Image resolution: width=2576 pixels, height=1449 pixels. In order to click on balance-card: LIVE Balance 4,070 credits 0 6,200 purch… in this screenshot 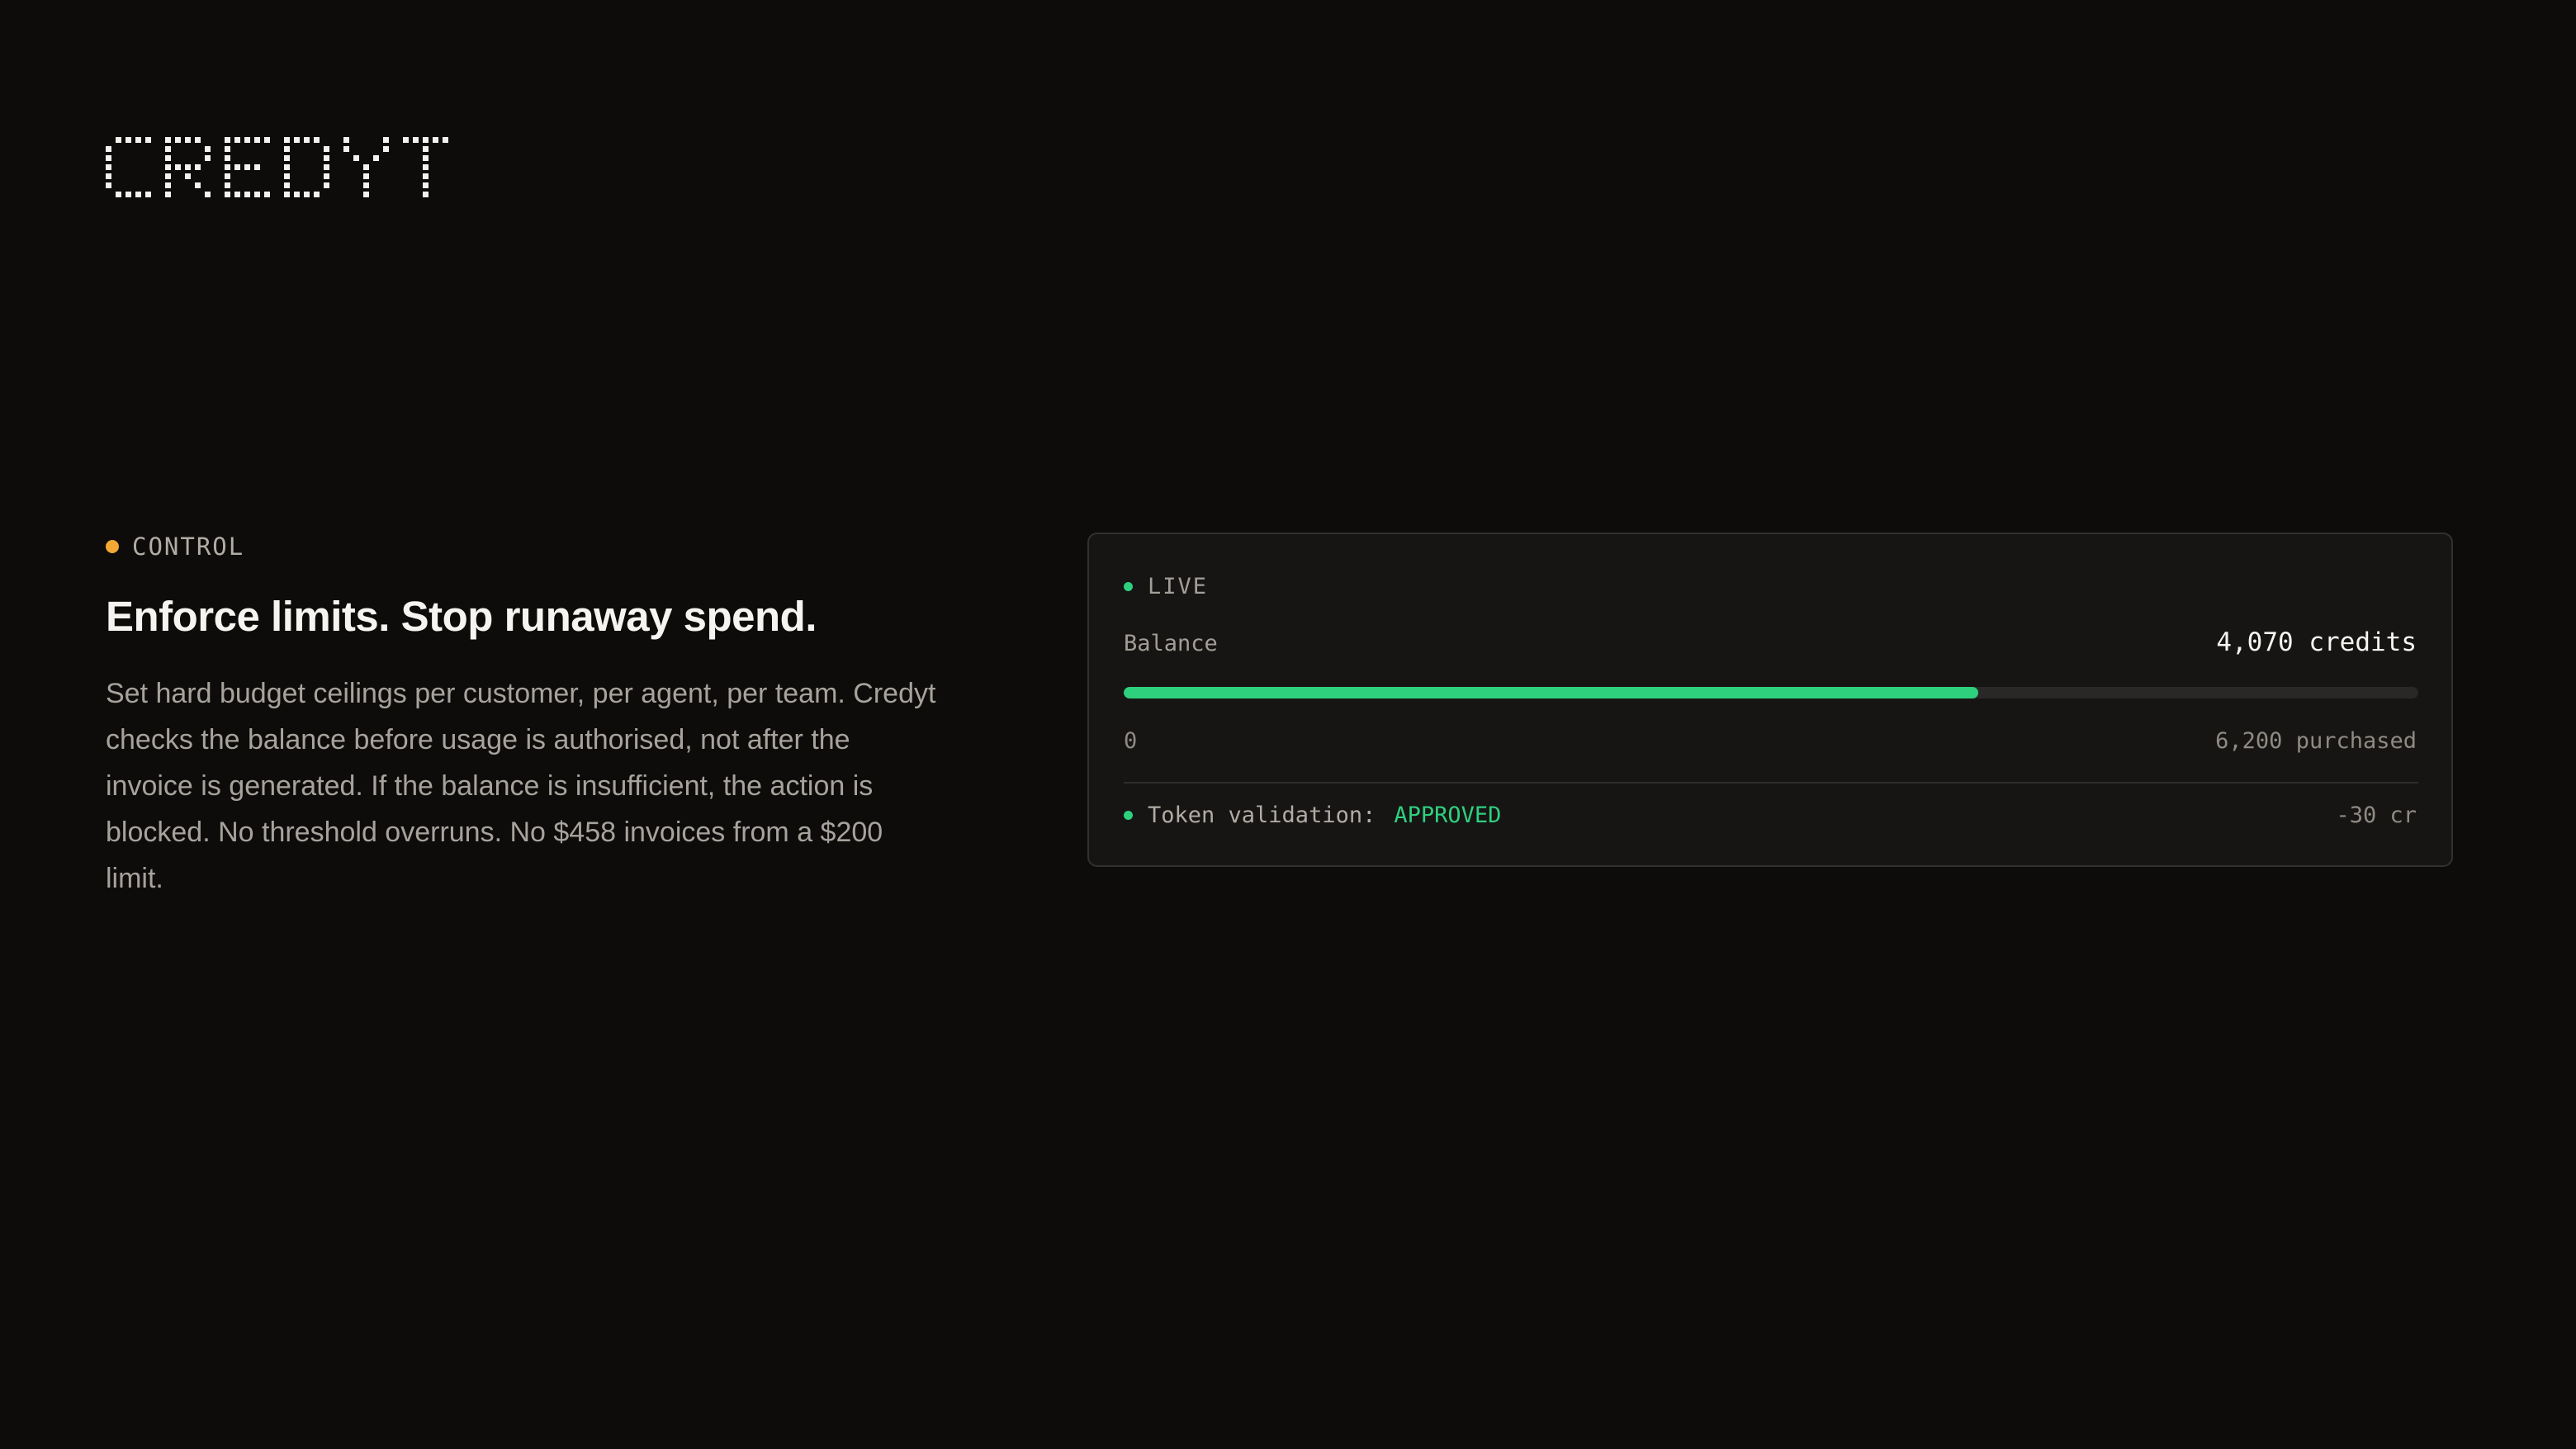, I will do `click(1770, 700)`.